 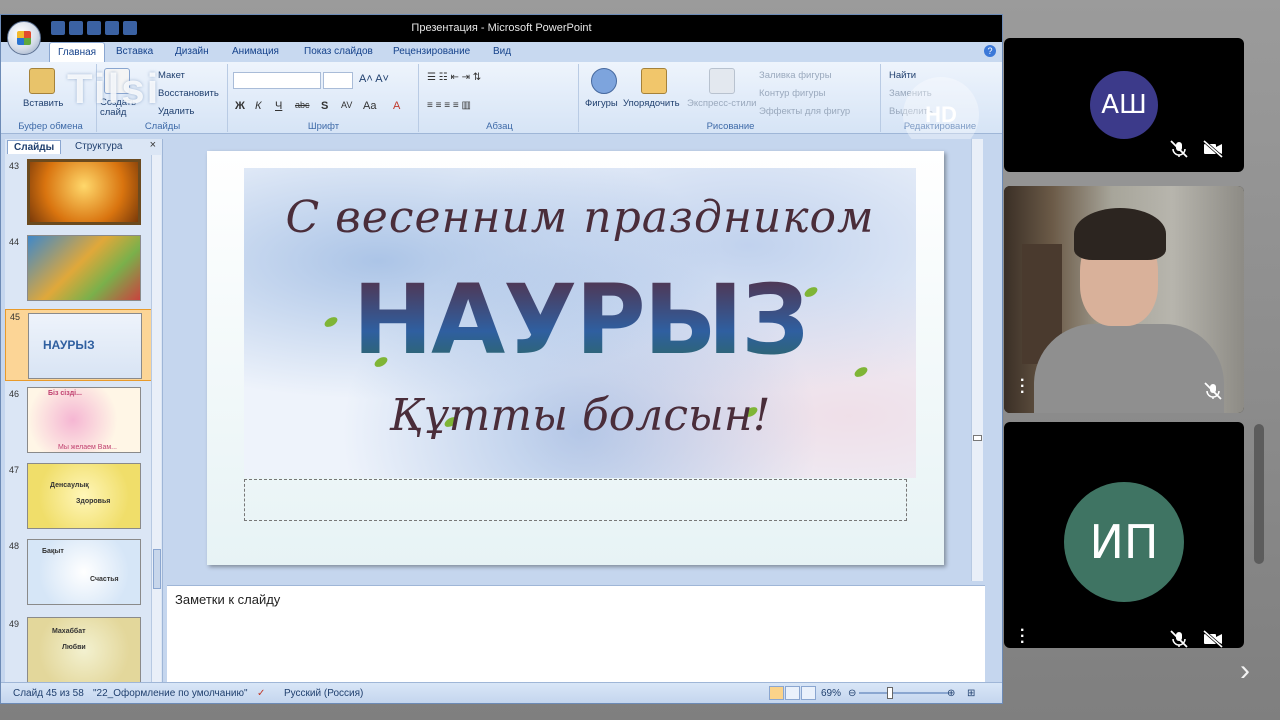 What do you see at coordinates (98, 146) in the screenshot?
I see `tab-outline: Структура` at bounding box center [98, 146].